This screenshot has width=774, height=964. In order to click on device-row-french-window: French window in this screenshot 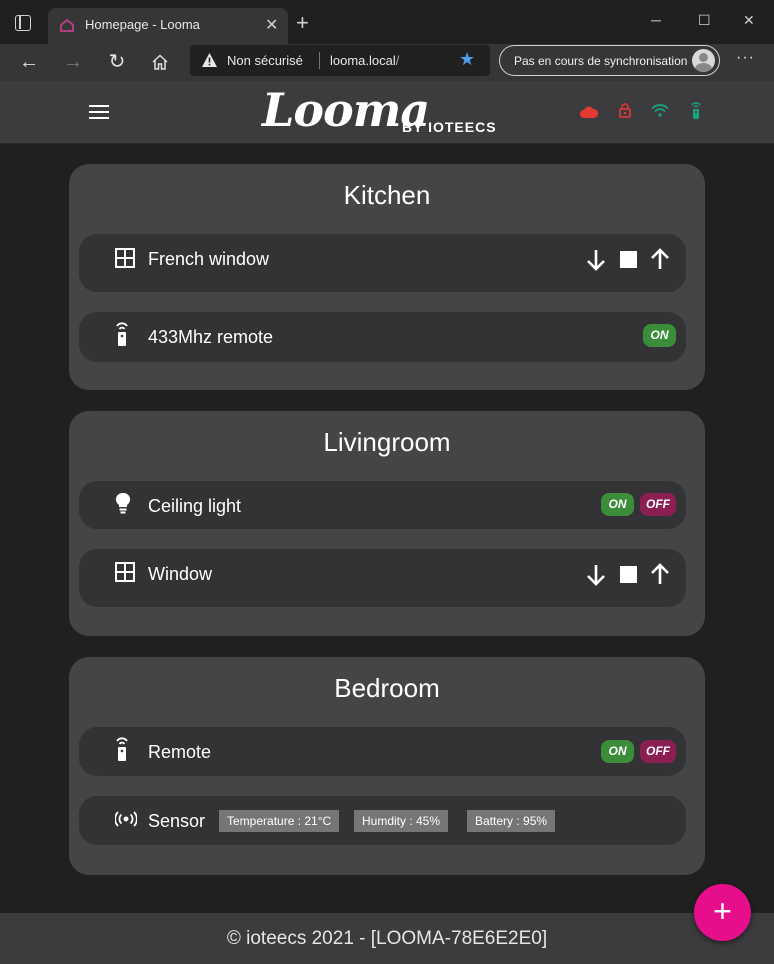, I will do `click(382, 263)`.